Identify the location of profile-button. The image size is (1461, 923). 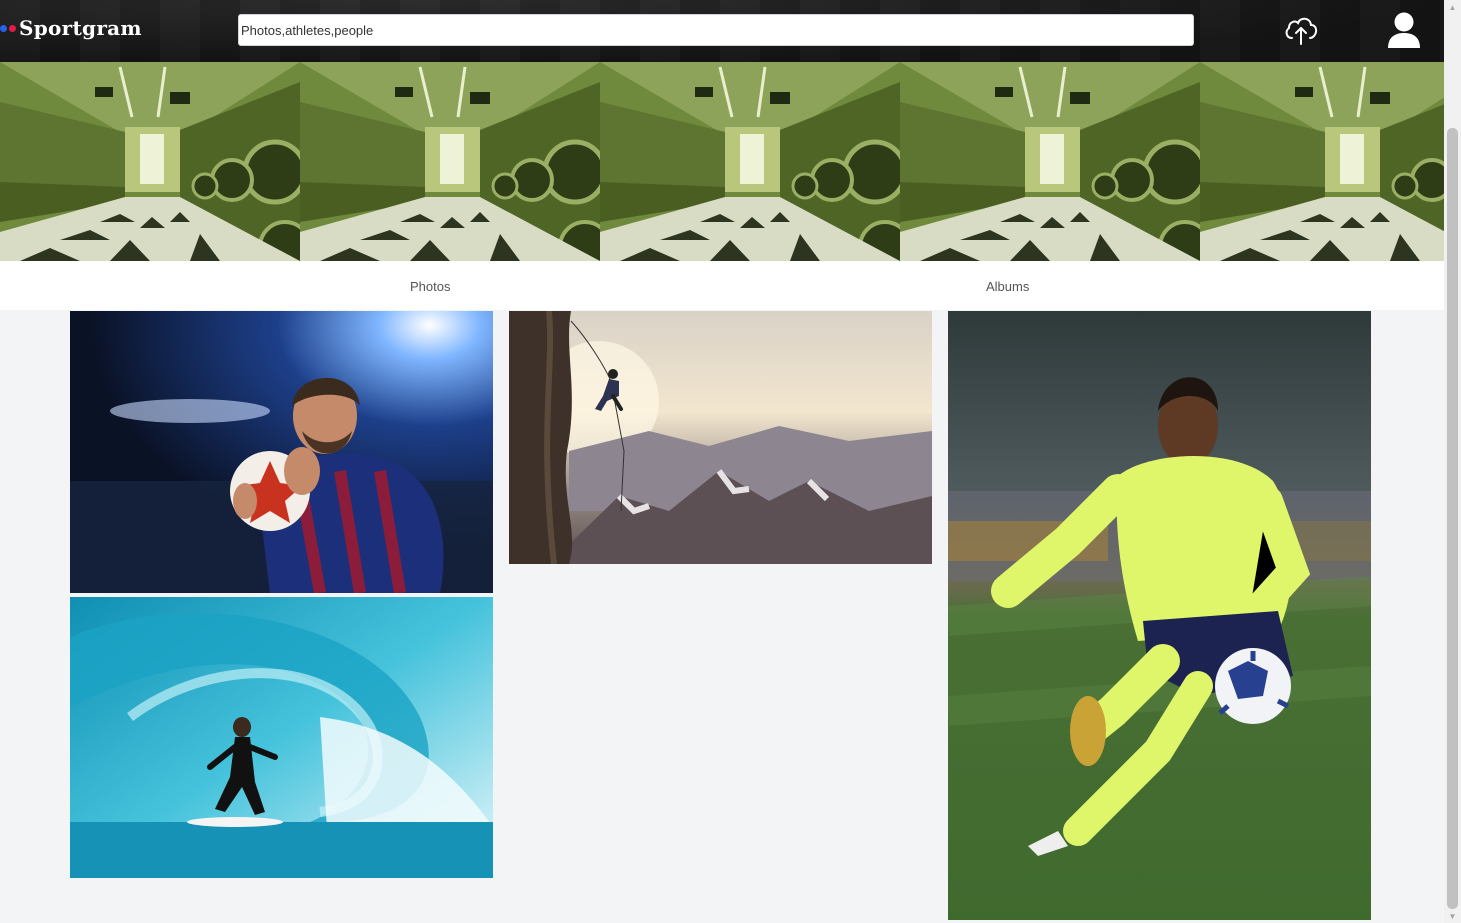
(1404, 30).